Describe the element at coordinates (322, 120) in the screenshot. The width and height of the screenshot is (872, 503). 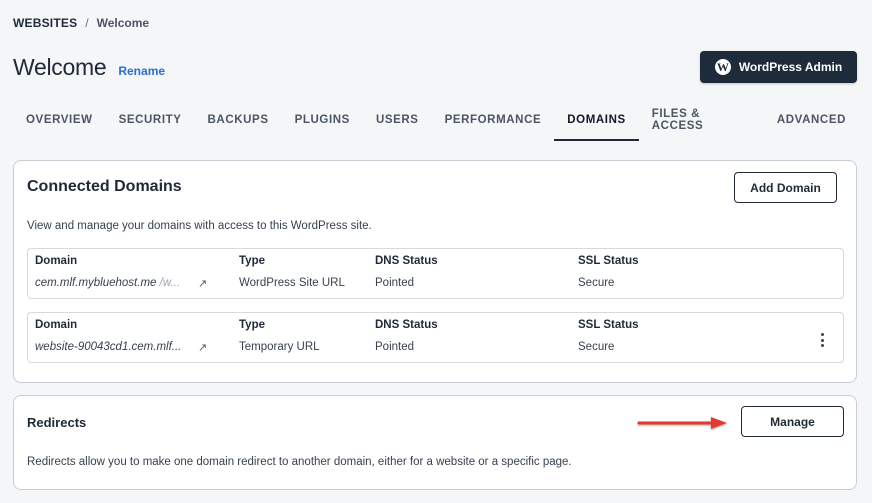
I see `tab-plugins: PLUGINS` at that location.